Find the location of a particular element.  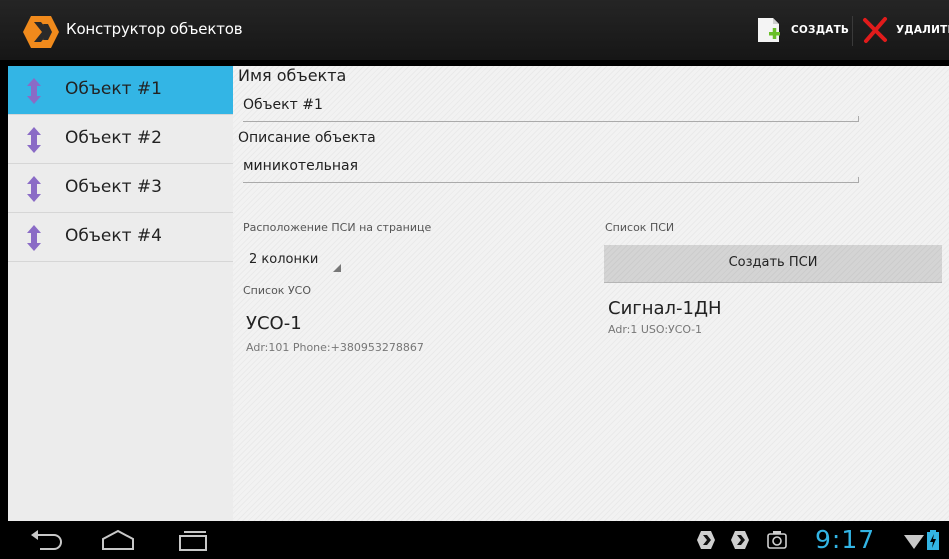

object-list-item: Объект #1 is located at coordinates (120, 90).